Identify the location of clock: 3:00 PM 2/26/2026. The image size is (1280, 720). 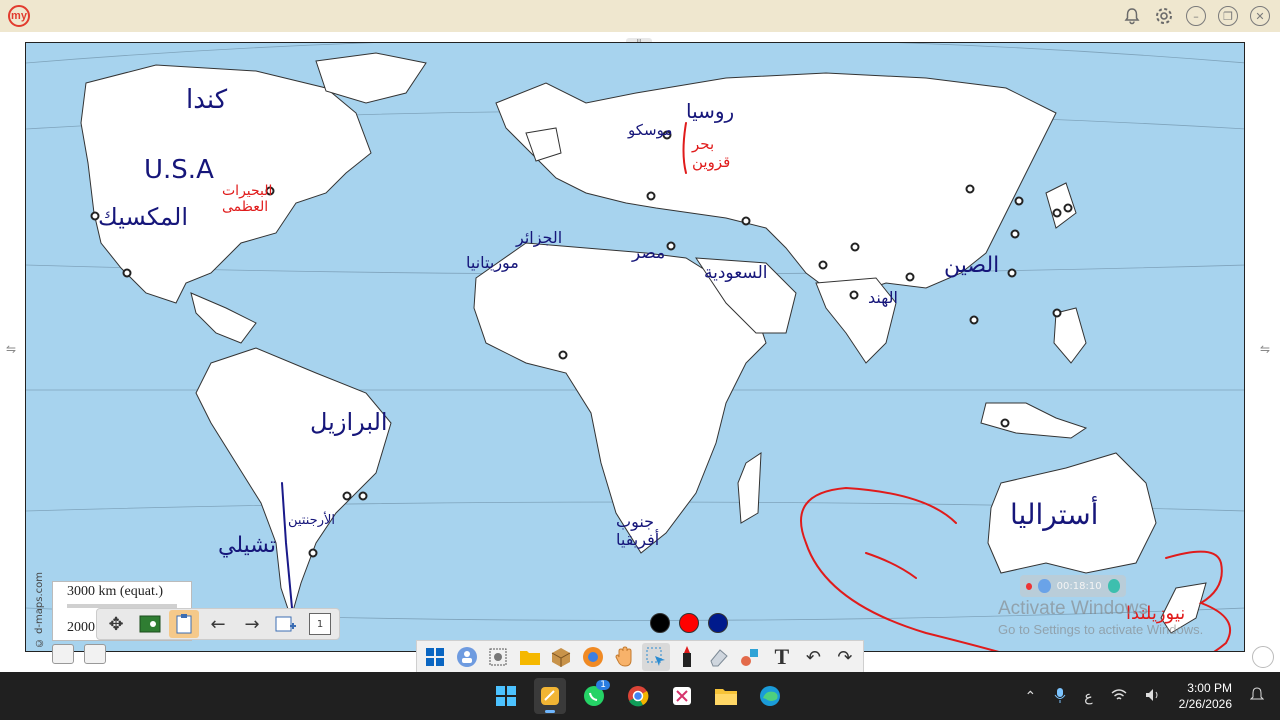
(1205, 696).